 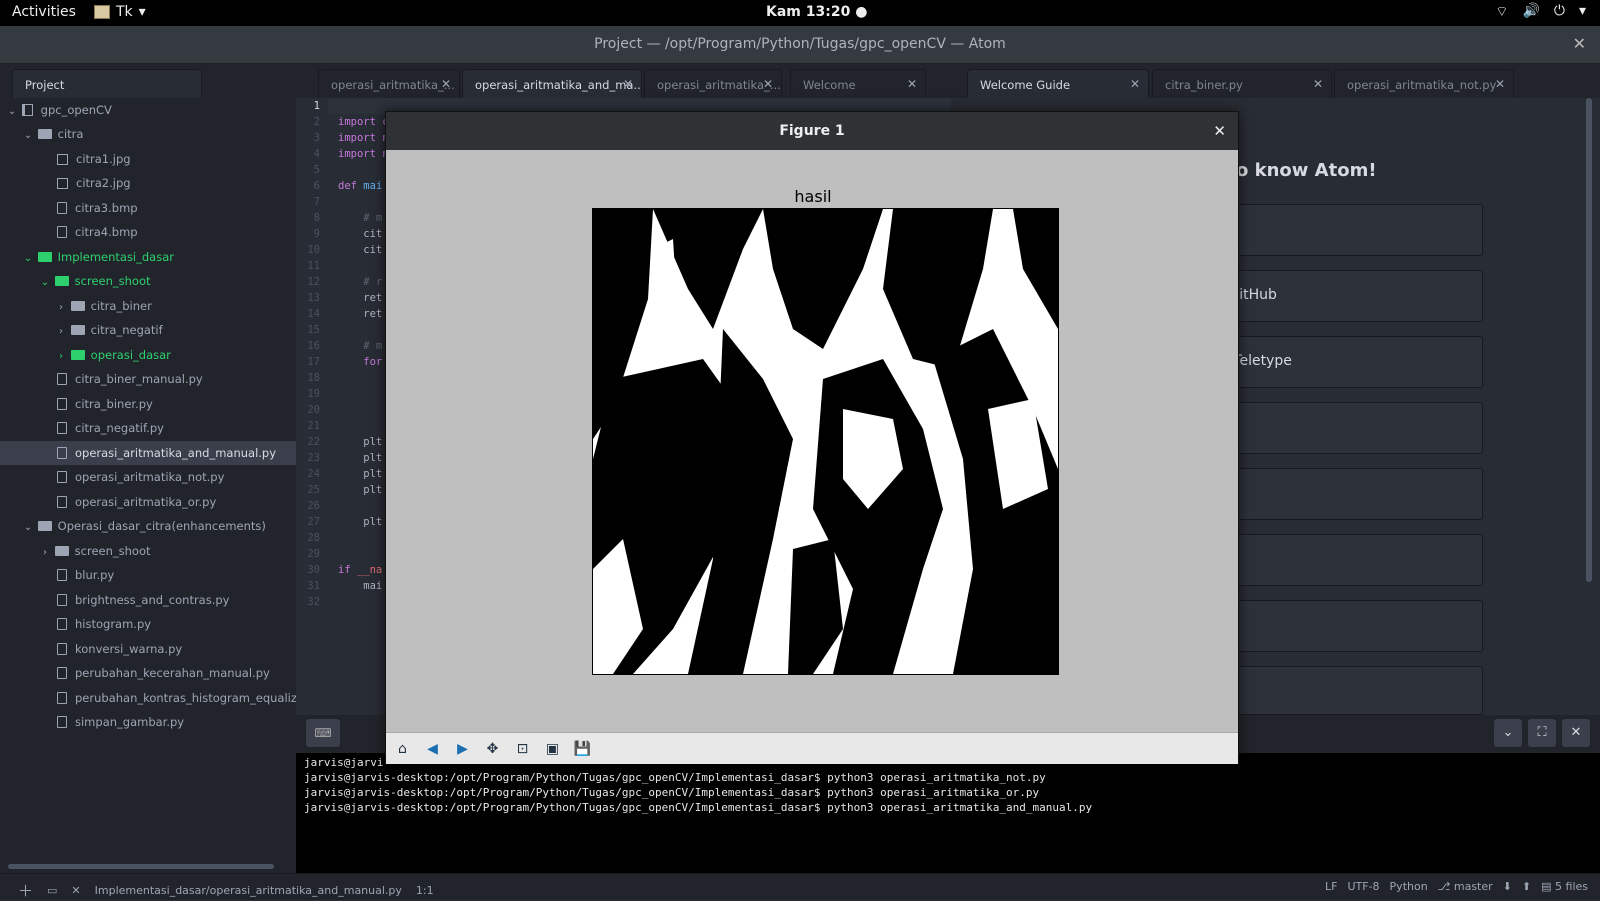 I want to click on keyboard-icon: ⌨, so click(x=323, y=733).